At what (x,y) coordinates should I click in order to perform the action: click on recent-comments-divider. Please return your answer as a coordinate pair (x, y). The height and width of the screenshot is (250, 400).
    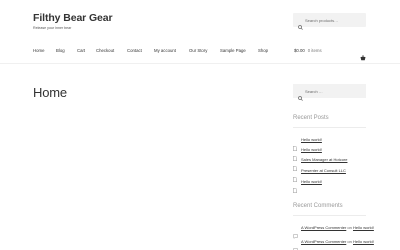
    Looking at the image, I should click on (329, 215).